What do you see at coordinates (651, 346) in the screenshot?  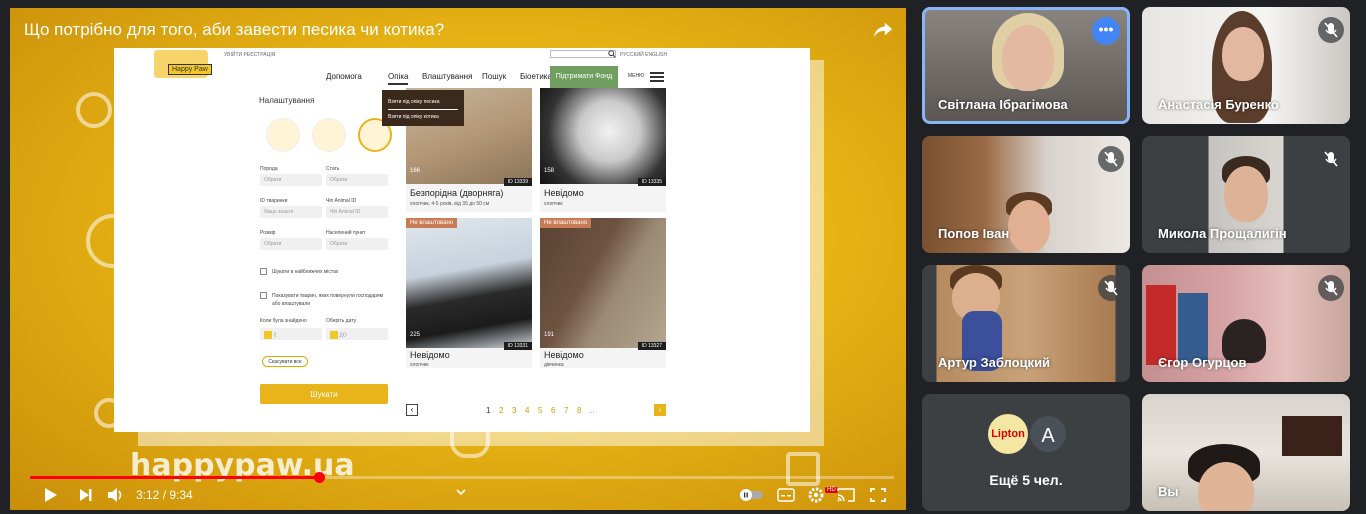 I see `pet-id: ID 13327` at bounding box center [651, 346].